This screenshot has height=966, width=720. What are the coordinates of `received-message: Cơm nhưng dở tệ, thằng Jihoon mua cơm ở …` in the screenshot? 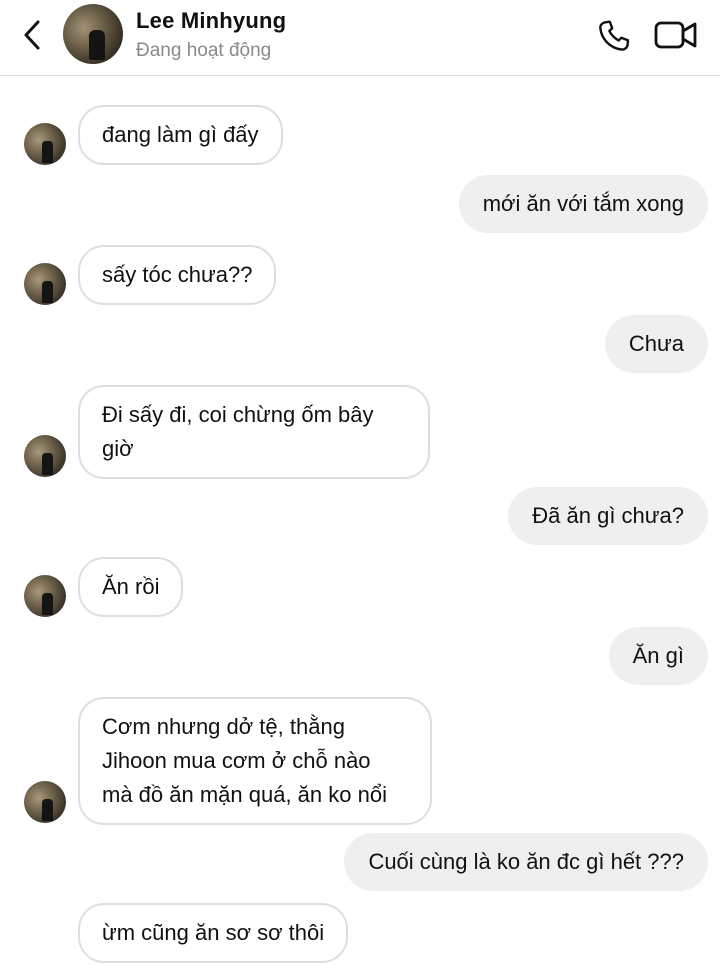 It's located at (255, 761).